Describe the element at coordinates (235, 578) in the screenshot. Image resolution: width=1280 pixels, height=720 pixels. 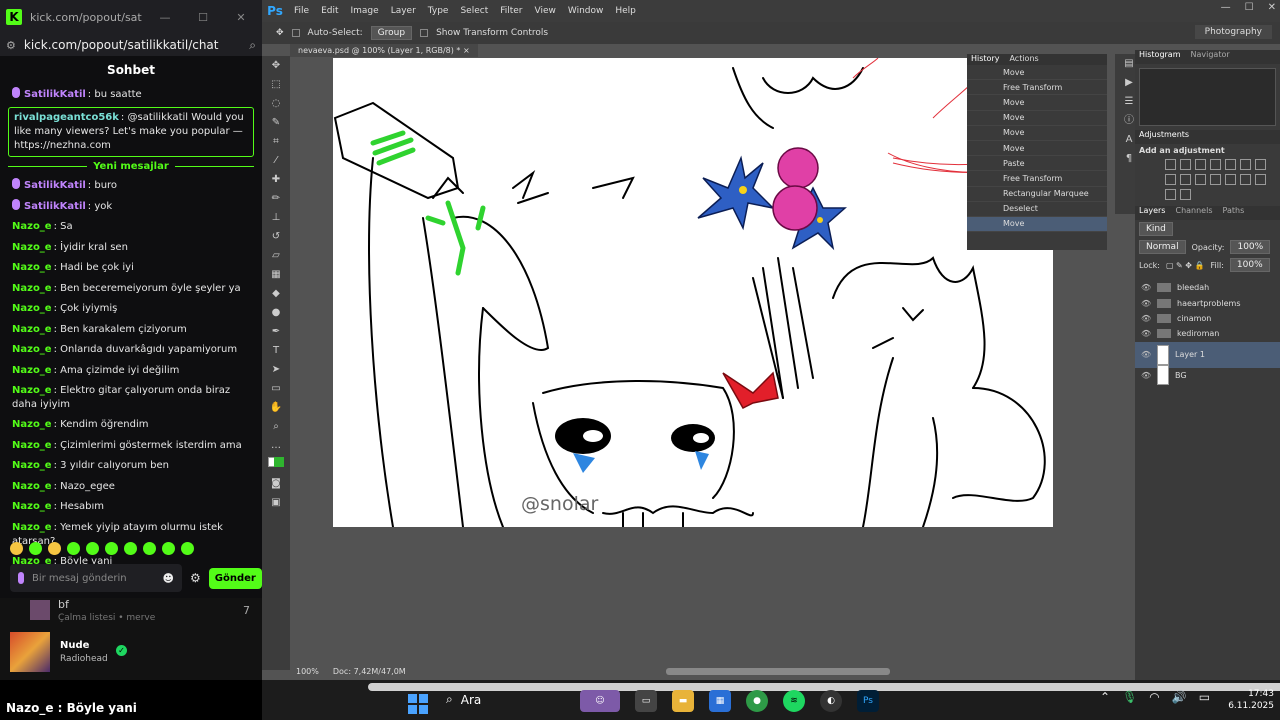
I see `send-button: Gönder` at that location.